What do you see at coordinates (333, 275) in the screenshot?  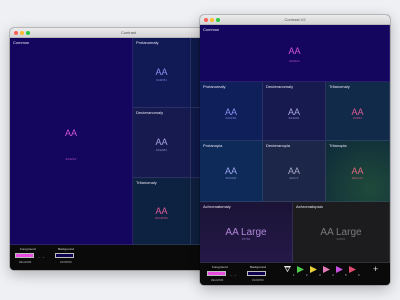 I see `filter-number: 4` at bounding box center [333, 275].